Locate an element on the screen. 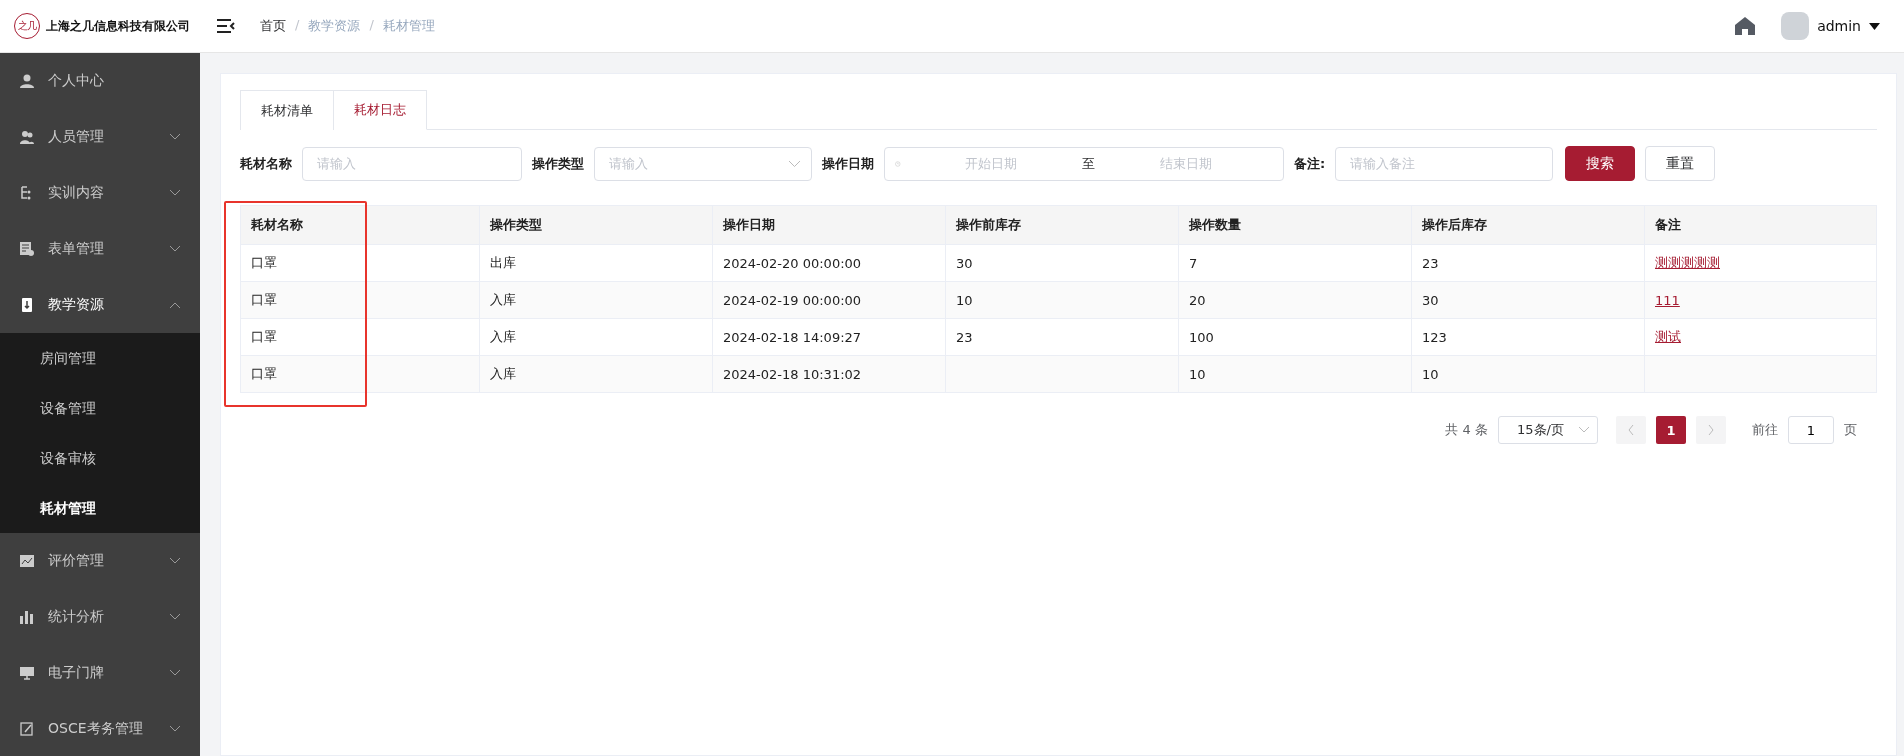 The height and width of the screenshot is (756, 1904). note-link: 111 is located at coordinates (1667, 300).